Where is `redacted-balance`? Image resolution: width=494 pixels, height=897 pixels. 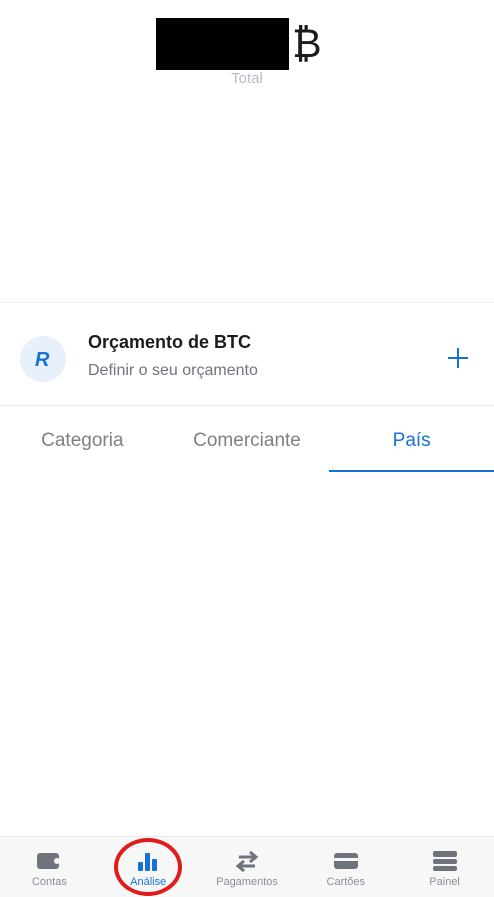
redacted-balance is located at coordinates (222, 44).